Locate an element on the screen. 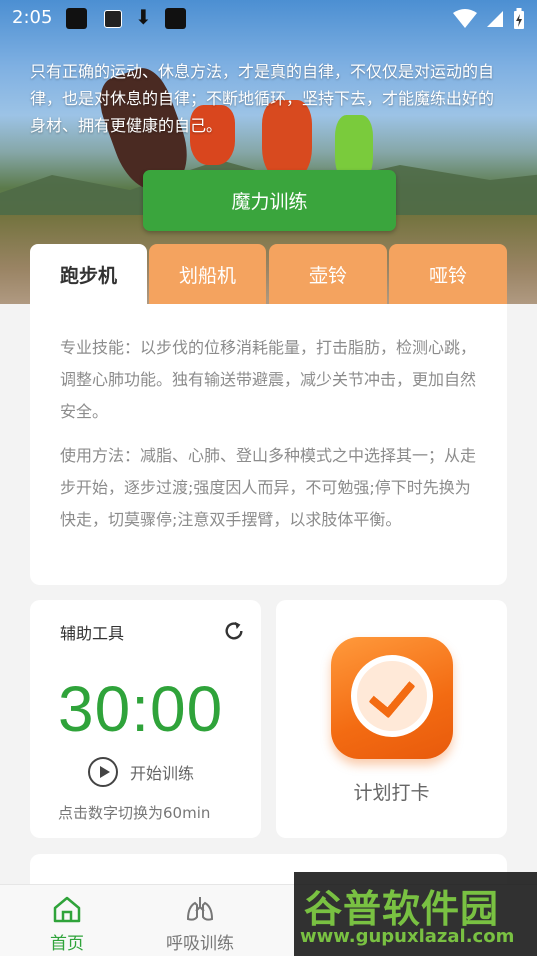 The height and width of the screenshot is (956, 537). status-time: 2:05 is located at coordinates (32, 17).